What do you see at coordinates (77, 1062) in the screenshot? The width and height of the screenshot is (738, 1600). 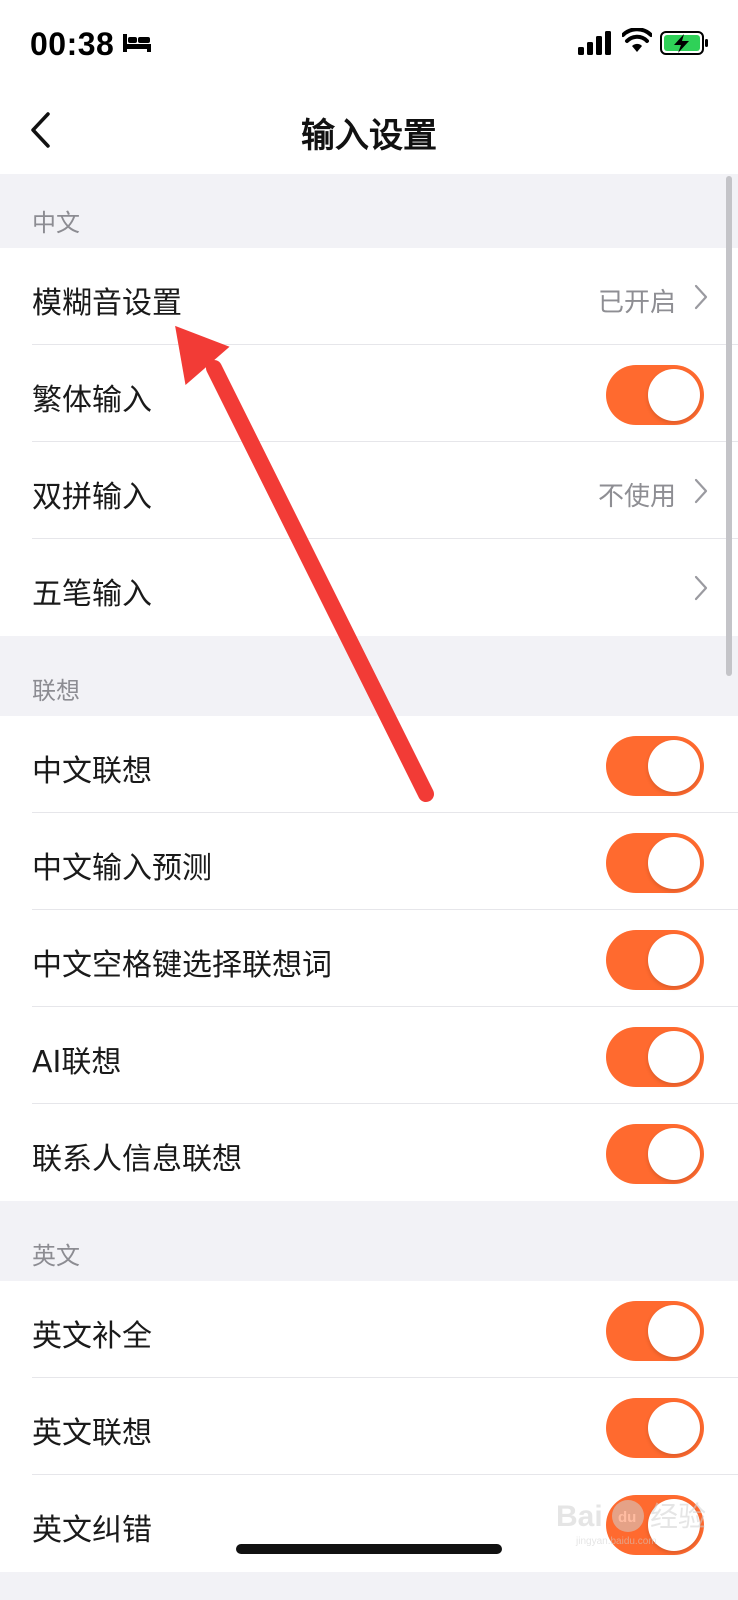 I see `row-label: AI联想` at bounding box center [77, 1062].